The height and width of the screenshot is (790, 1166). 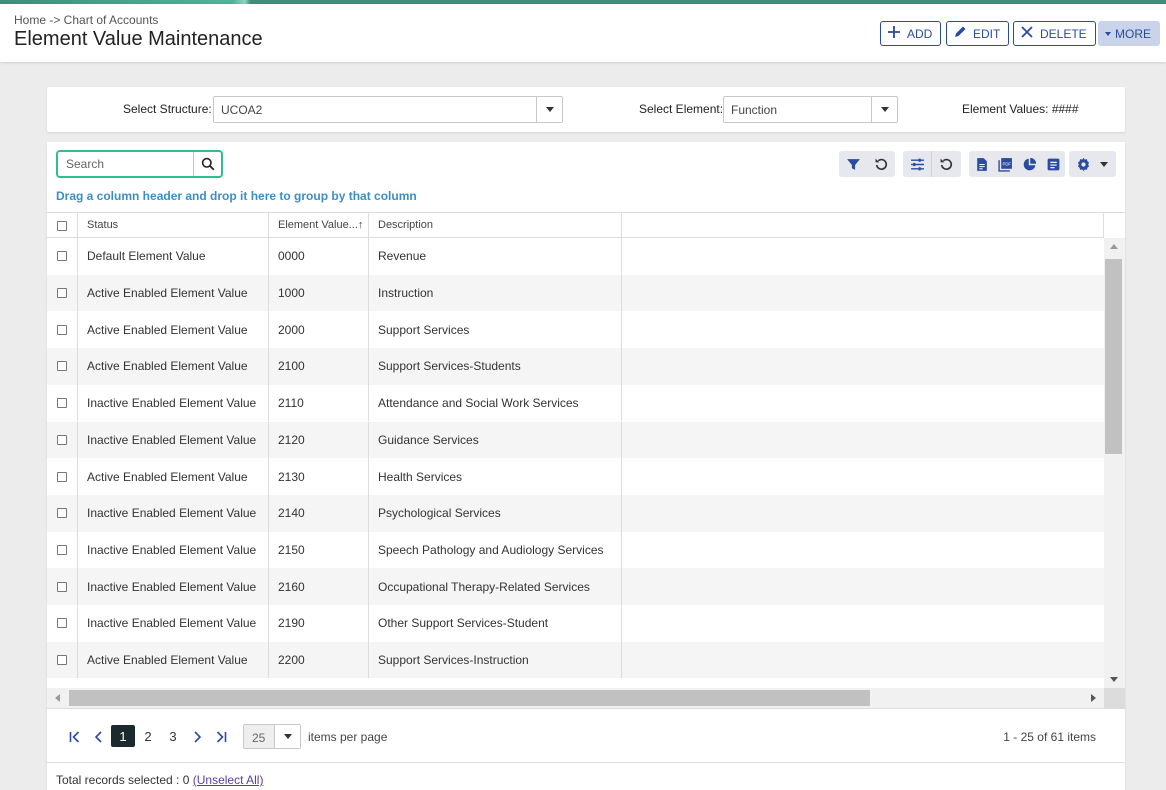 What do you see at coordinates (86, 20) in the screenshot?
I see `breadcrumb: Home -> Chart of Accounts` at bounding box center [86, 20].